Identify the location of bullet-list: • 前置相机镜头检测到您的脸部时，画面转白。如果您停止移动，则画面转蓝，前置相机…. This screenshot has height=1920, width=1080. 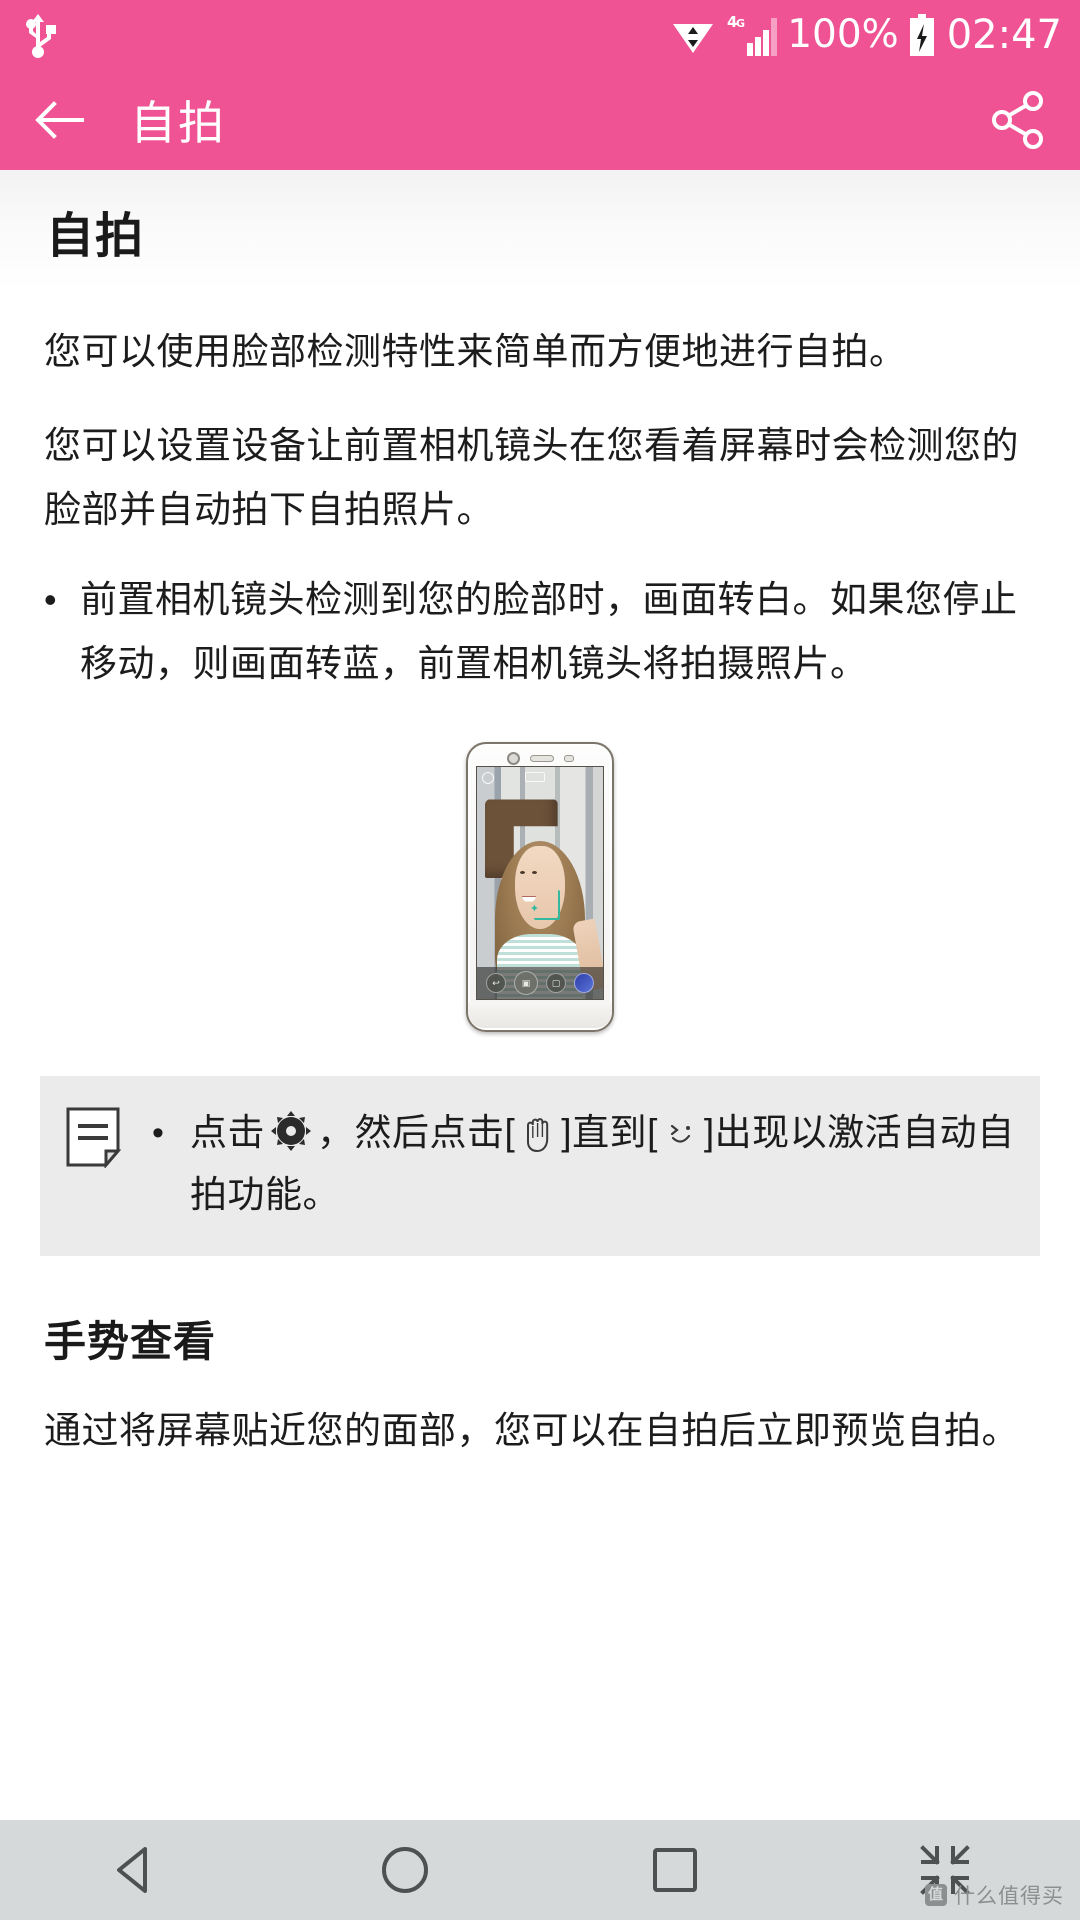
(540, 632).